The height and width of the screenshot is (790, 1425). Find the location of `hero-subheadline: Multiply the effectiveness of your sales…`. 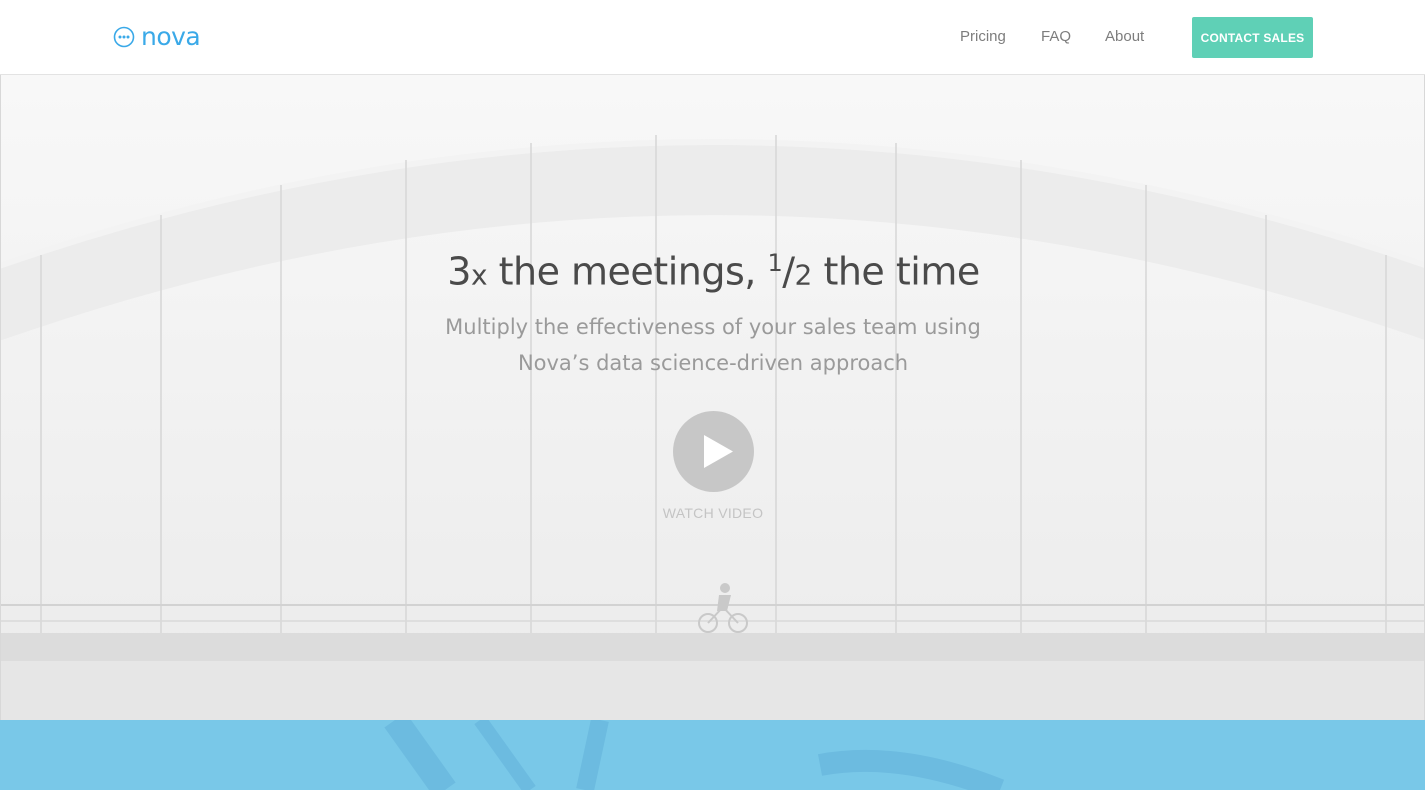

hero-subheadline: Multiply the effectiveness of your sales… is located at coordinates (713, 345).